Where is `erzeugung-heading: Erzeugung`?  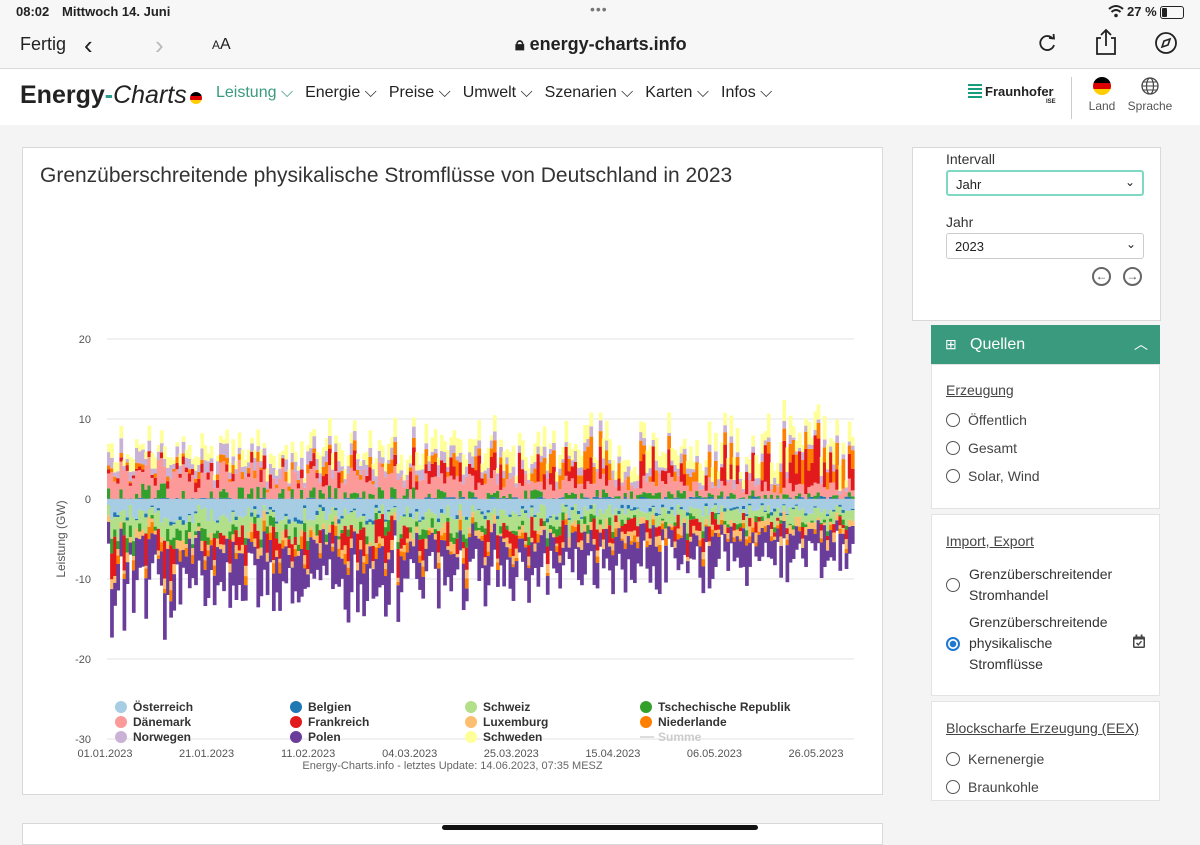
erzeugung-heading: Erzeugung is located at coordinates (980, 390).